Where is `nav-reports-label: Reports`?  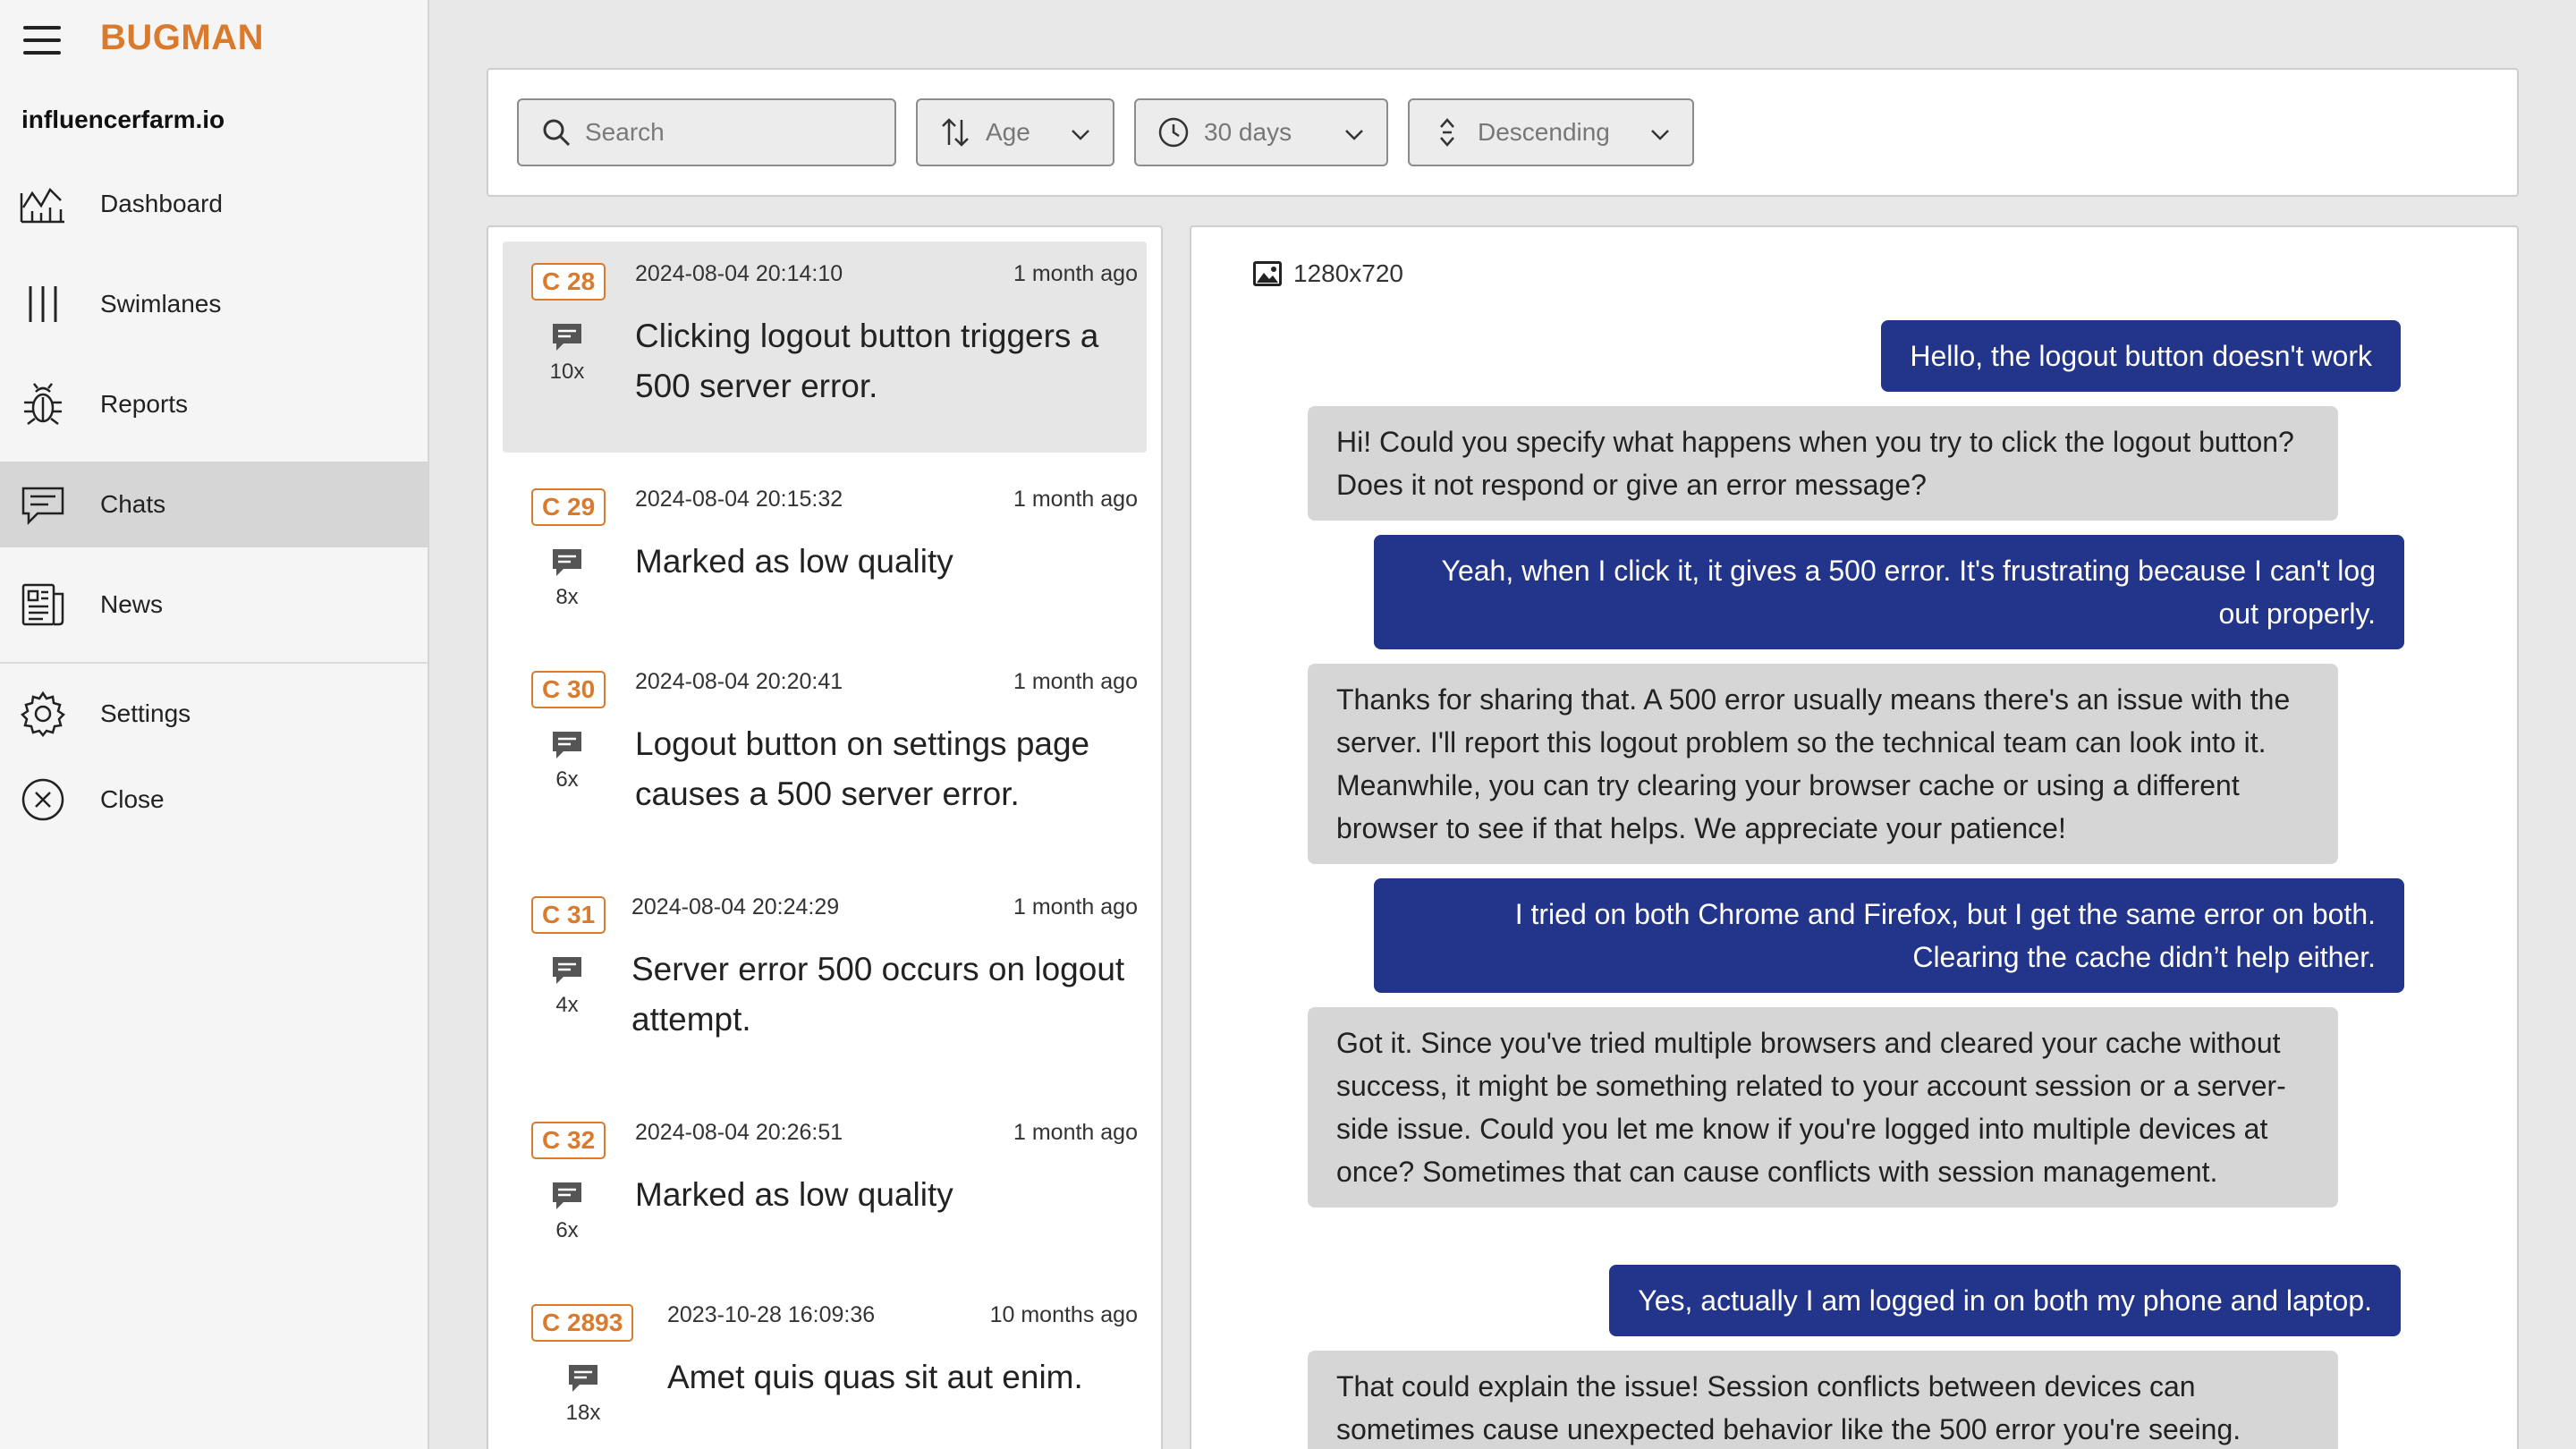
nav-reports-label: Reports is located at coordinates (144, 404).